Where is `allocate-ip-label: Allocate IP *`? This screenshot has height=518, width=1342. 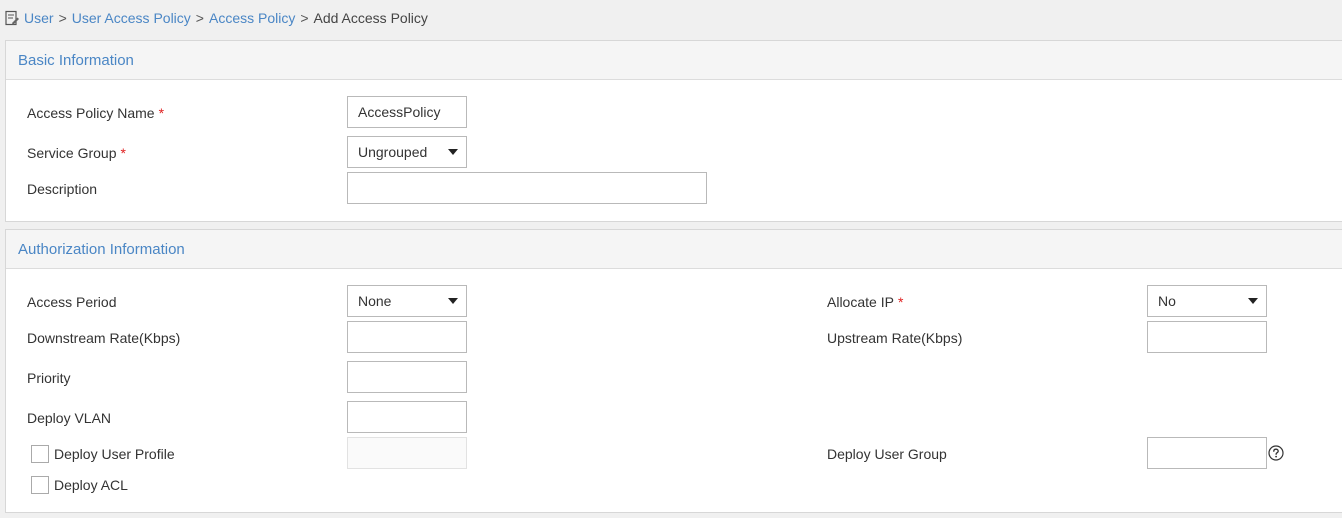 allocate-ip-label: Allocate IP * is located at coordinates (865, 302).